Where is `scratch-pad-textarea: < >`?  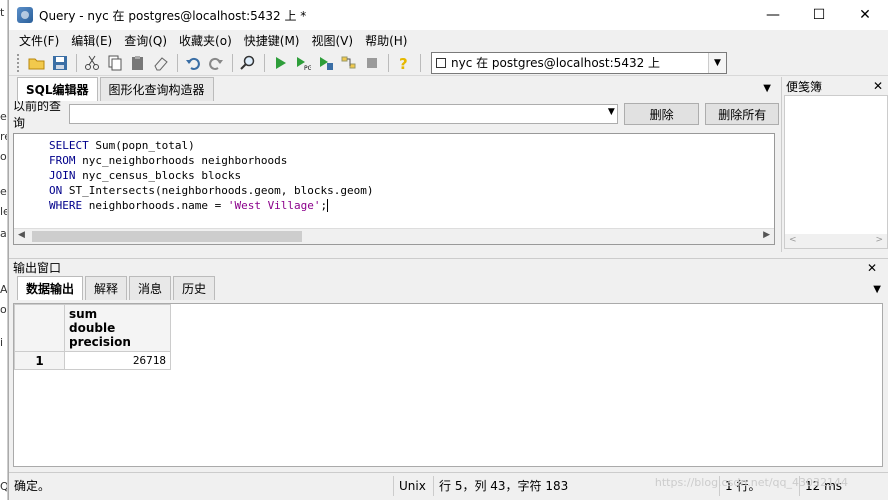
scratch-pad-textarea: < > is located at coordinates (836, 172).